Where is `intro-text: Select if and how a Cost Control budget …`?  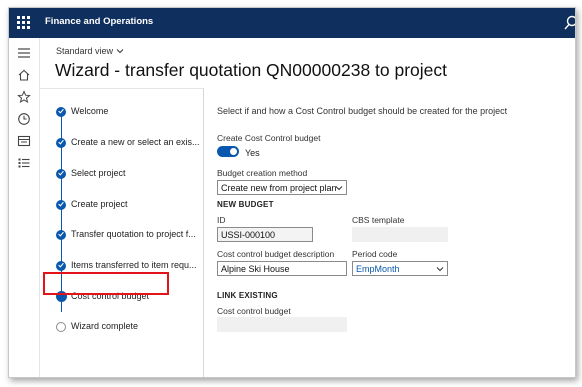 intro-text: Select if and how a Cost Control budget … is located at coordinates (362, 111).